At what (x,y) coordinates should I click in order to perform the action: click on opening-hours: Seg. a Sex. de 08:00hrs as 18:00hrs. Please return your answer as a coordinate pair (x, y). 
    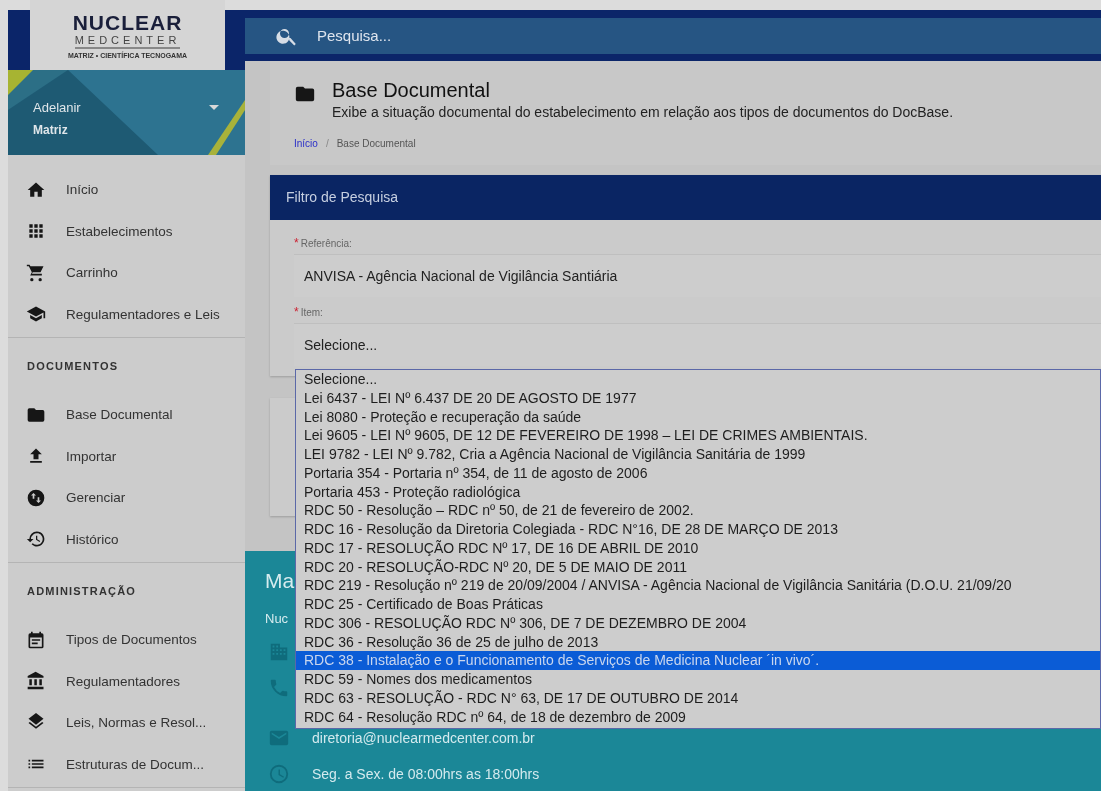
    Looking at the image, I should click on (426, 774).